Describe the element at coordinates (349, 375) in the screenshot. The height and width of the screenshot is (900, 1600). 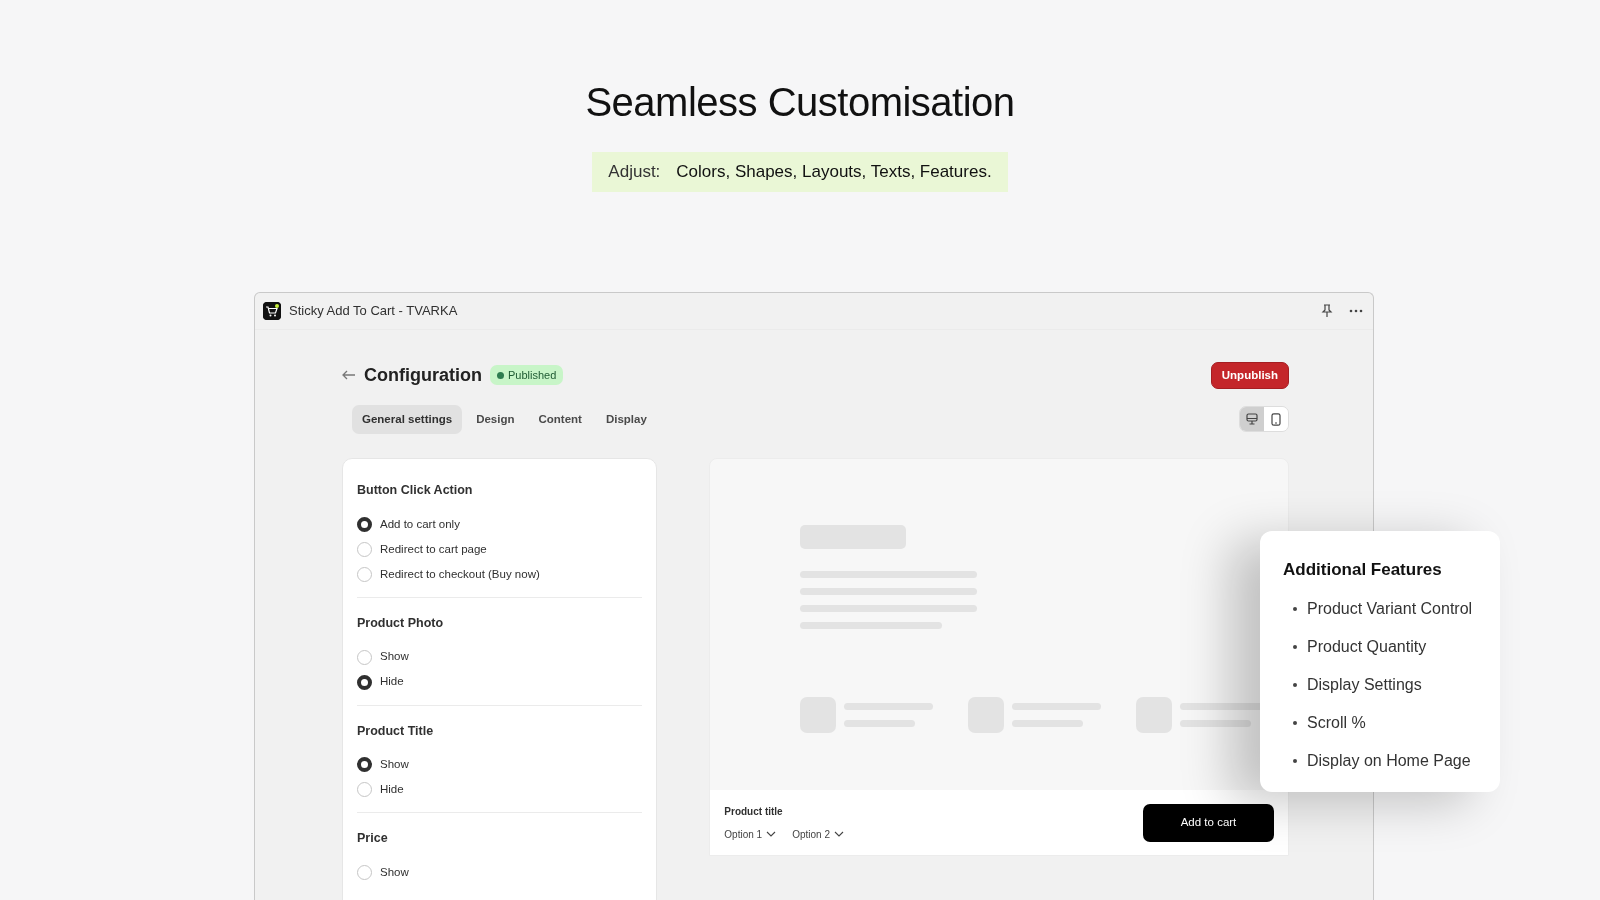
I see `back-arrow-icon` at that location.